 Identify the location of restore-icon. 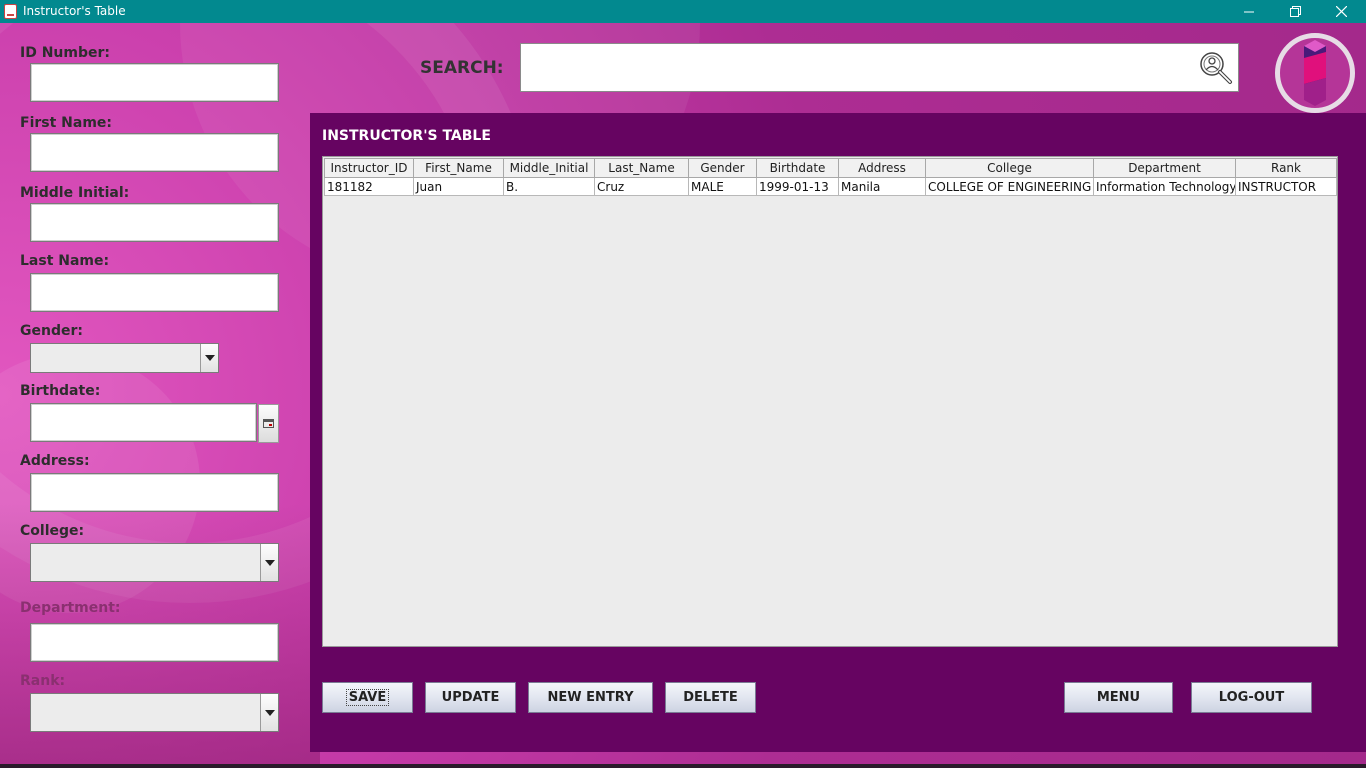
(1295, 11).